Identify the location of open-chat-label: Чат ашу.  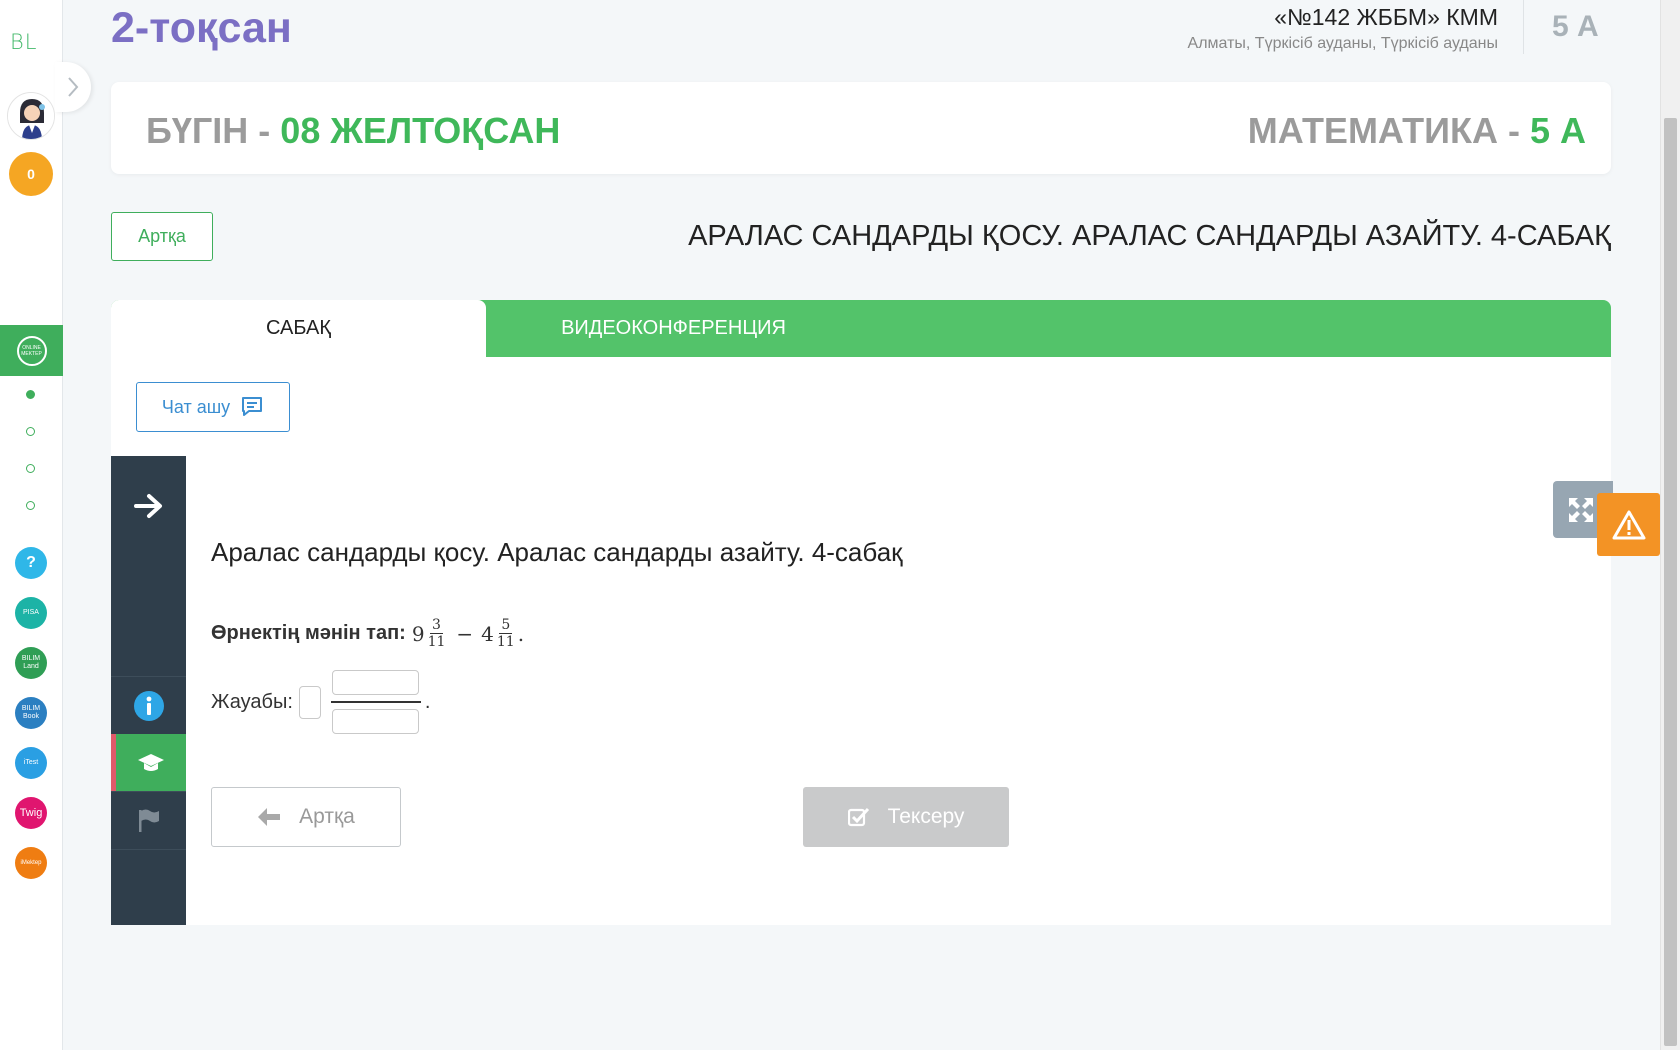
(196, 406).